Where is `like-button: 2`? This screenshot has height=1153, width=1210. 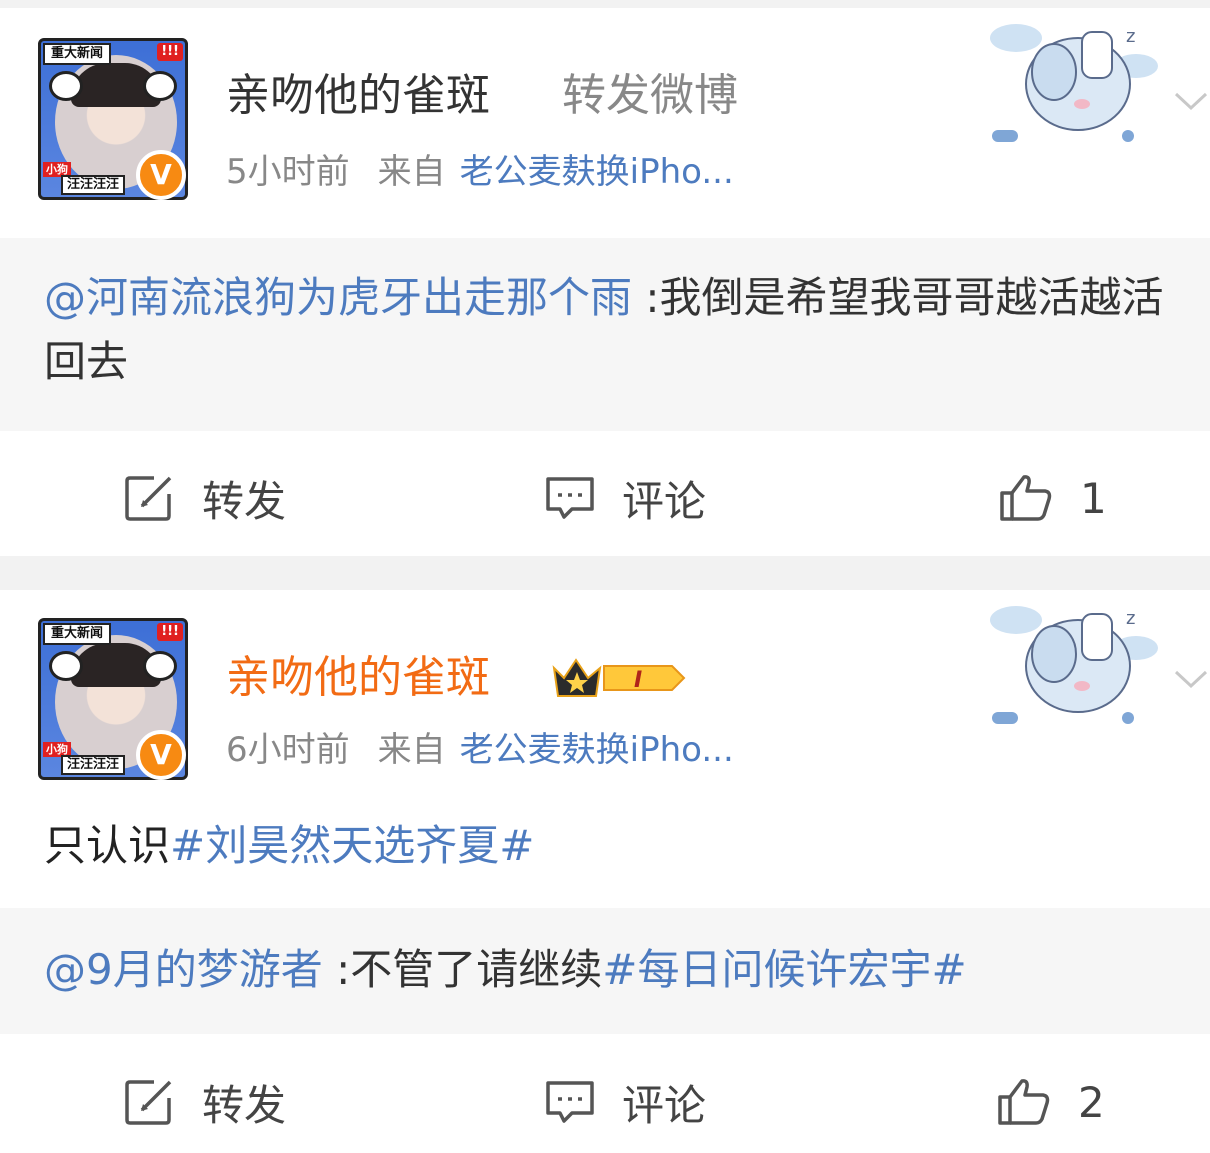 like-button: 2 is located at coordinates (1050, 1102).